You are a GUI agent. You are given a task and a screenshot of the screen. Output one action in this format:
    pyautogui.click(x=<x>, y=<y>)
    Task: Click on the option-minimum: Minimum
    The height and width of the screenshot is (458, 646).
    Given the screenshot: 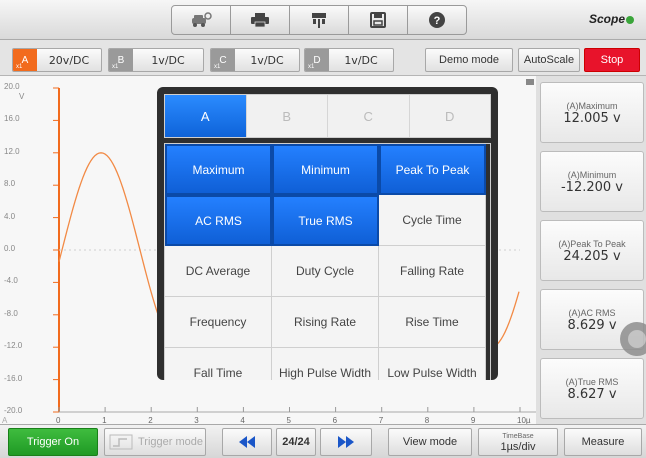 What is the action you would take?
    pyautogui.click(x=325, y=169)
    